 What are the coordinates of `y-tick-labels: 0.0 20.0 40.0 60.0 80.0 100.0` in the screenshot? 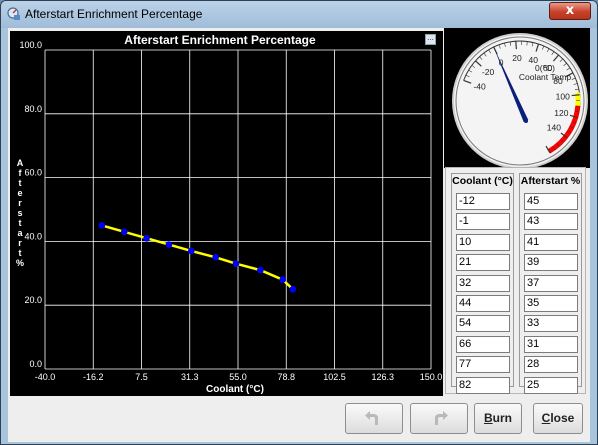 It's located at (30, 204).